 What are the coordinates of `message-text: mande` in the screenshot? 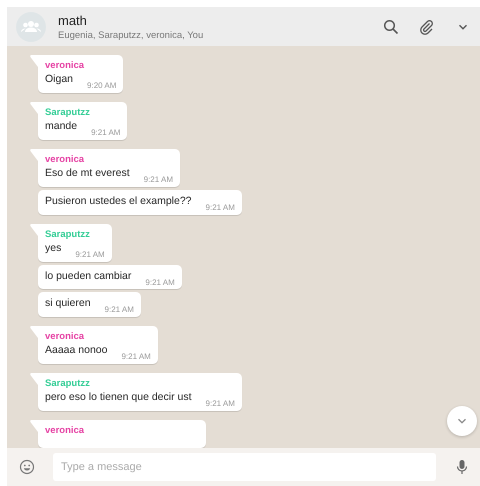 It's located at (61, 127).